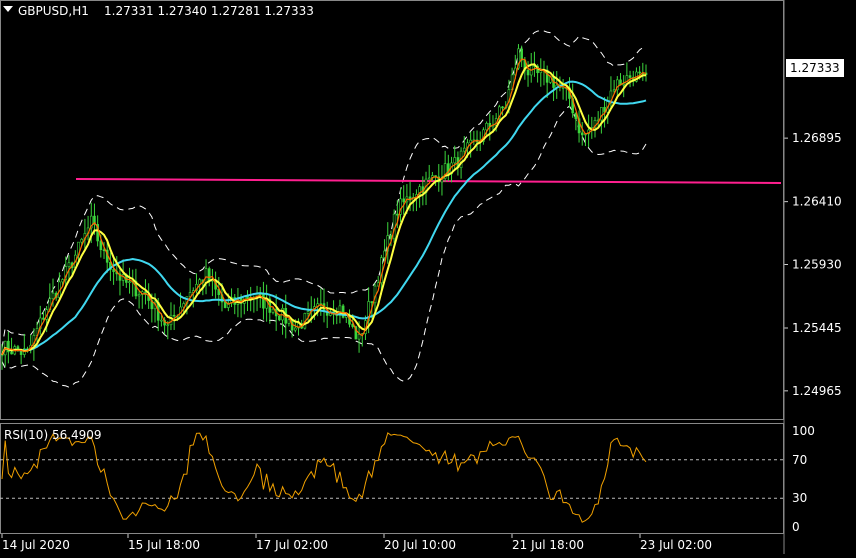 The image size is (856, 558). I want to click on price-tick-label: 1.26410, so click(817, 202).